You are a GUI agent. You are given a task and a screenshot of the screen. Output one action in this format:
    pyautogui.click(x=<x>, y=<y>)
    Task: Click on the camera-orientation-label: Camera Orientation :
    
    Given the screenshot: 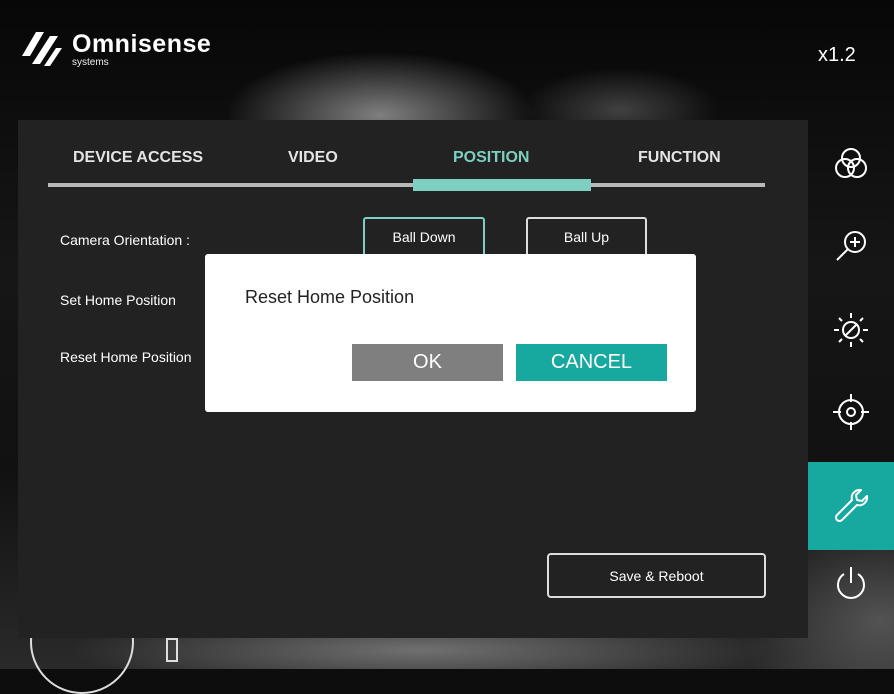 What is the action you would take?
    pyautogui.click(x=125, y=240)
    